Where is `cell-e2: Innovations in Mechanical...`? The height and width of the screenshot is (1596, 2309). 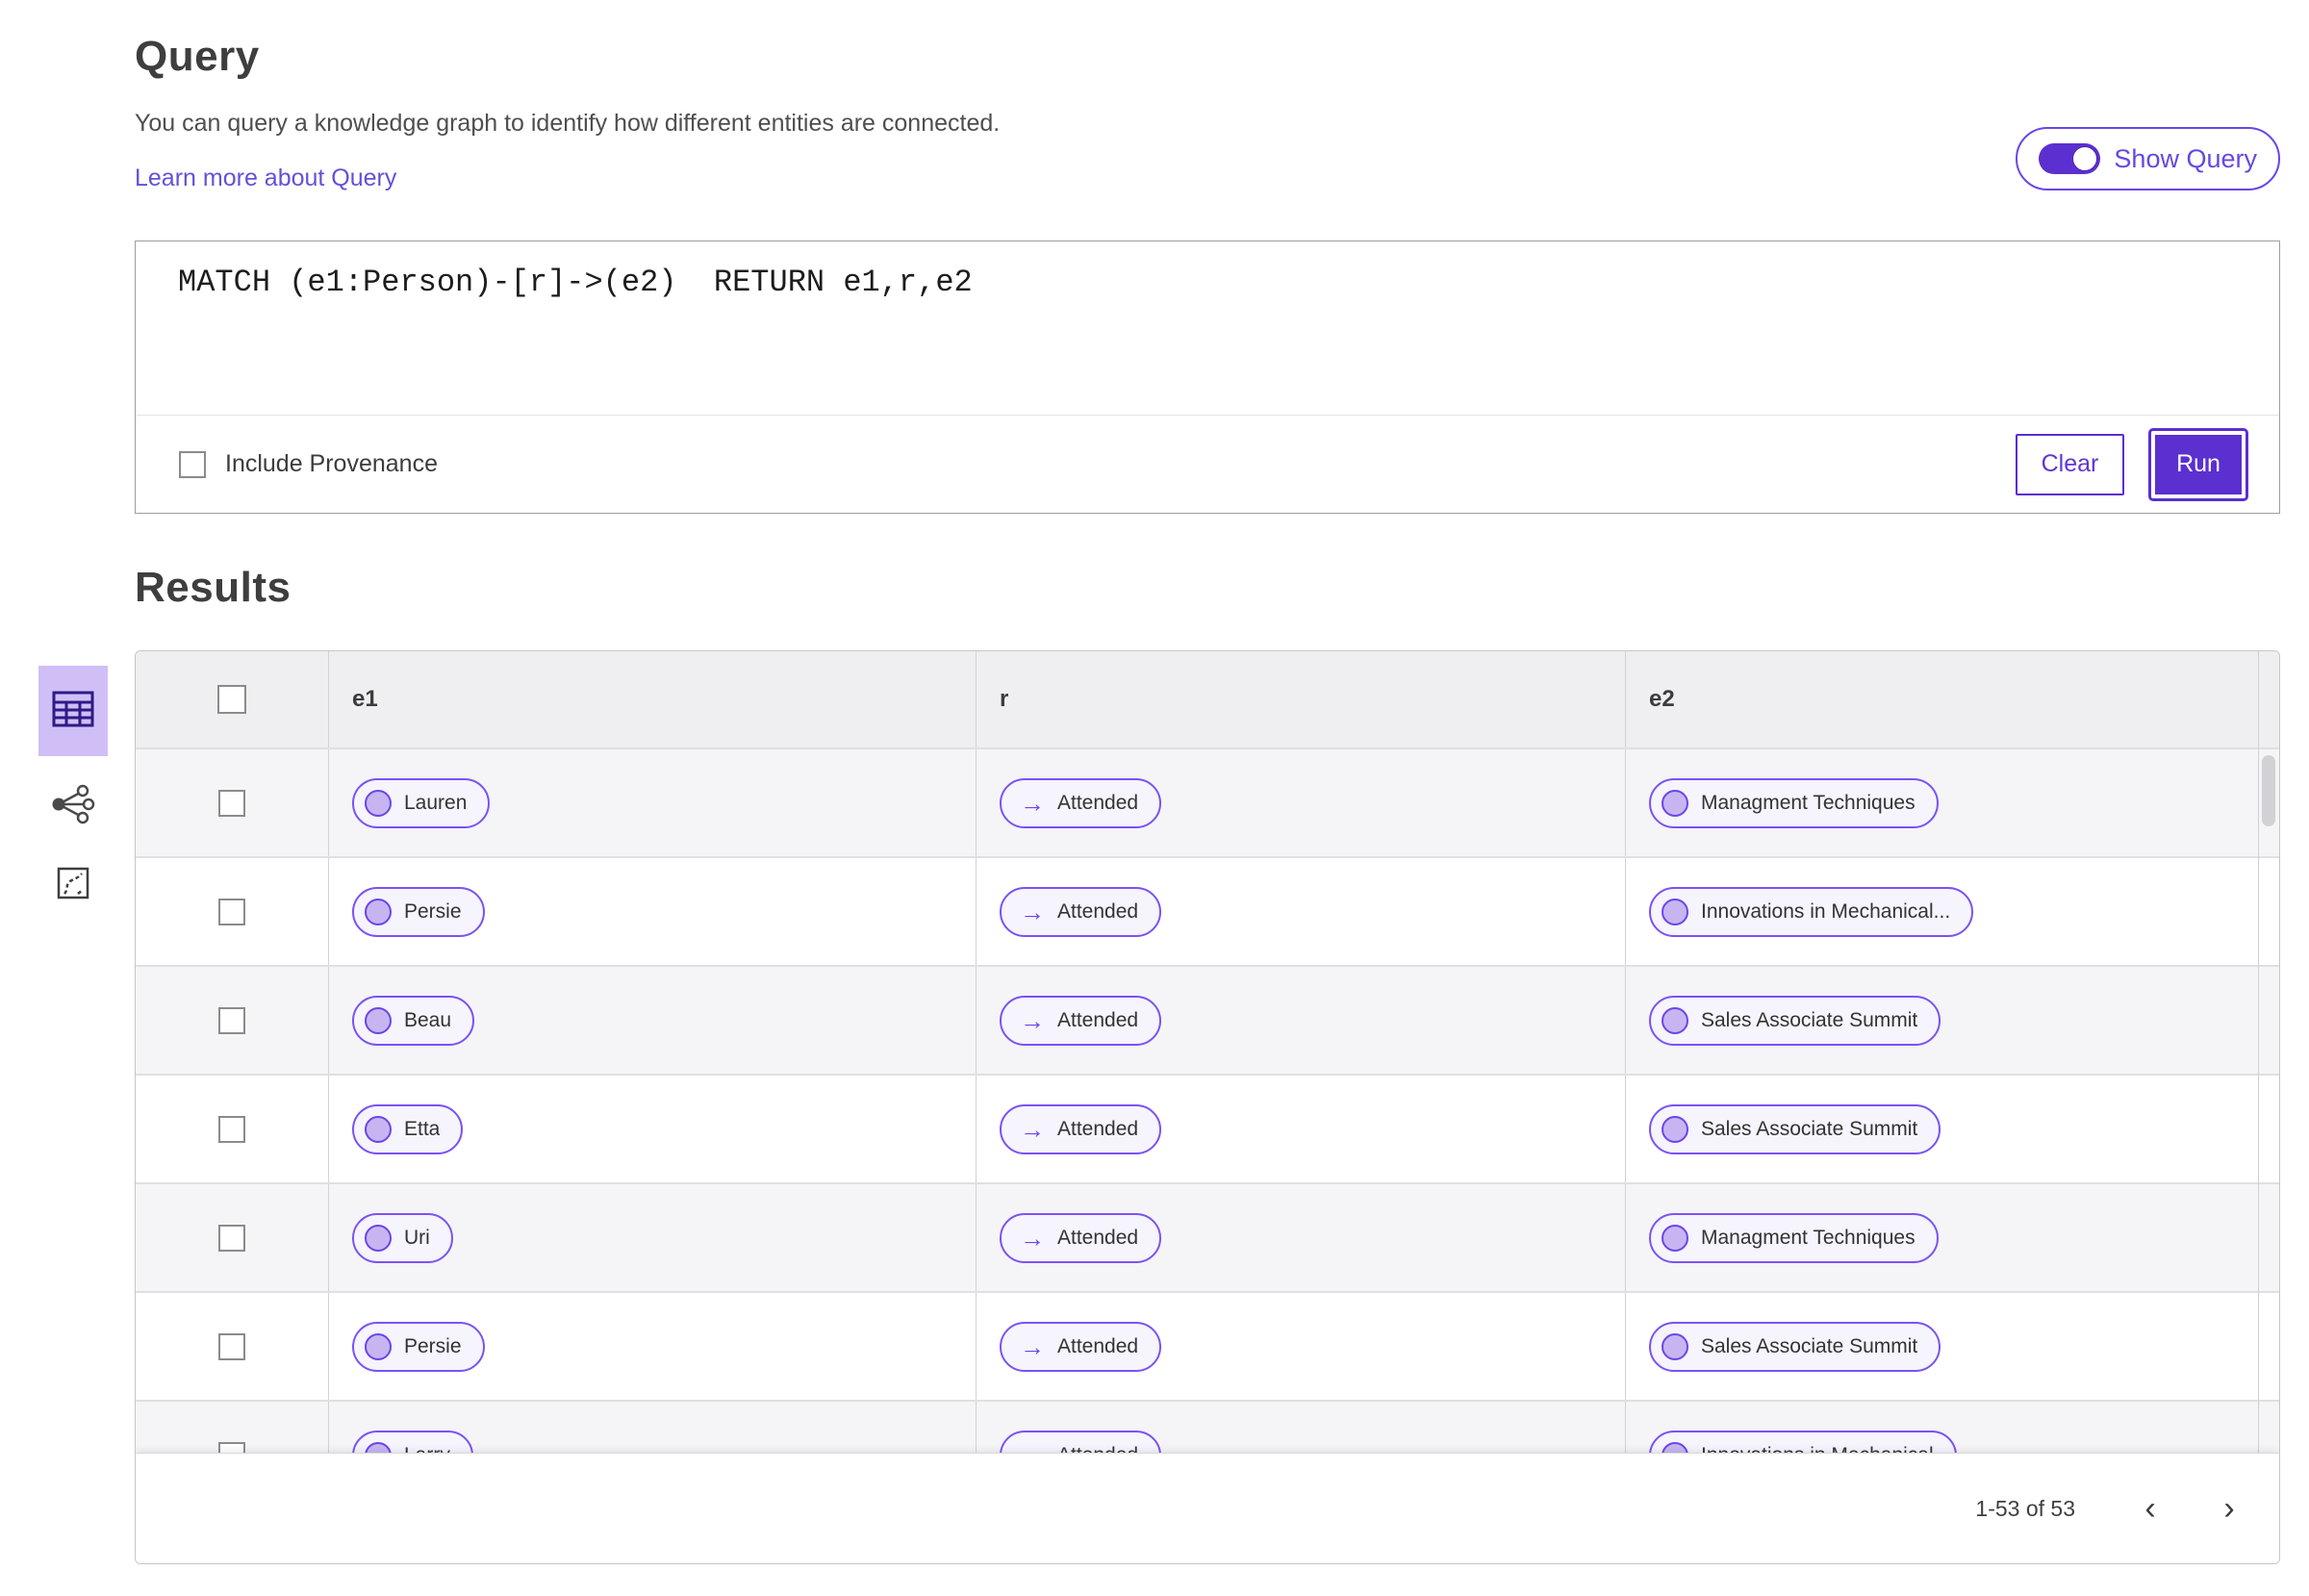 cell-e2: Innovations in Mechanical... is located at coordinates (1952, 912).